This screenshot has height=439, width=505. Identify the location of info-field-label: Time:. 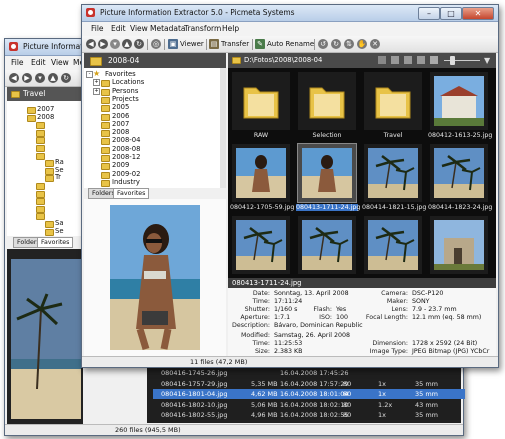
(261, 301).